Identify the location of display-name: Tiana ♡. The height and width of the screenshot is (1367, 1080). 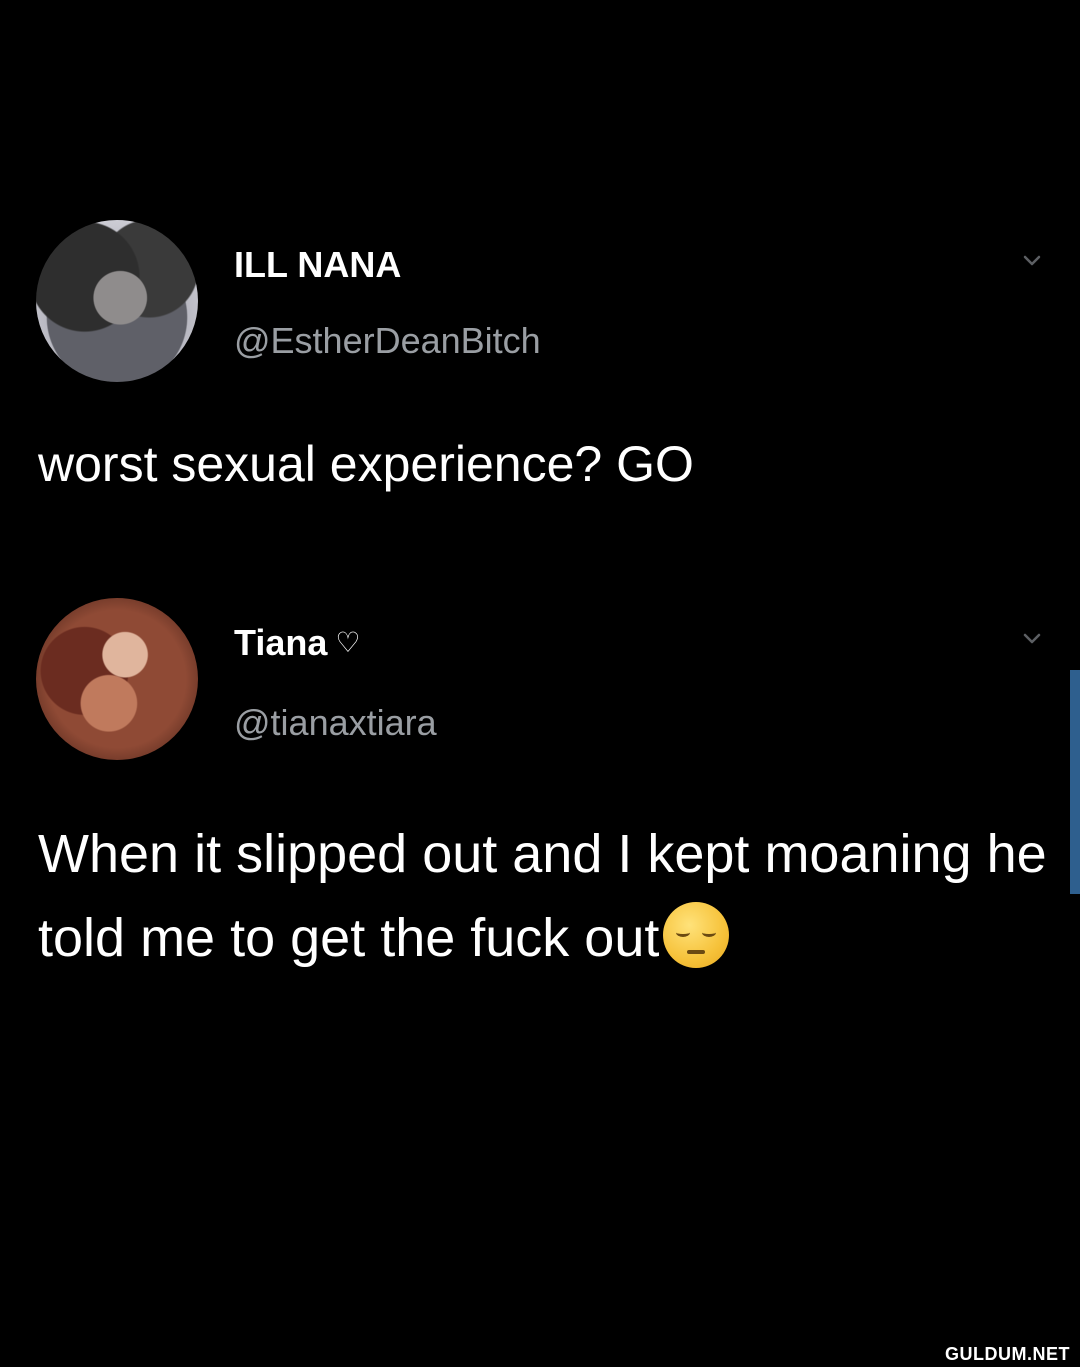
(297, 643).